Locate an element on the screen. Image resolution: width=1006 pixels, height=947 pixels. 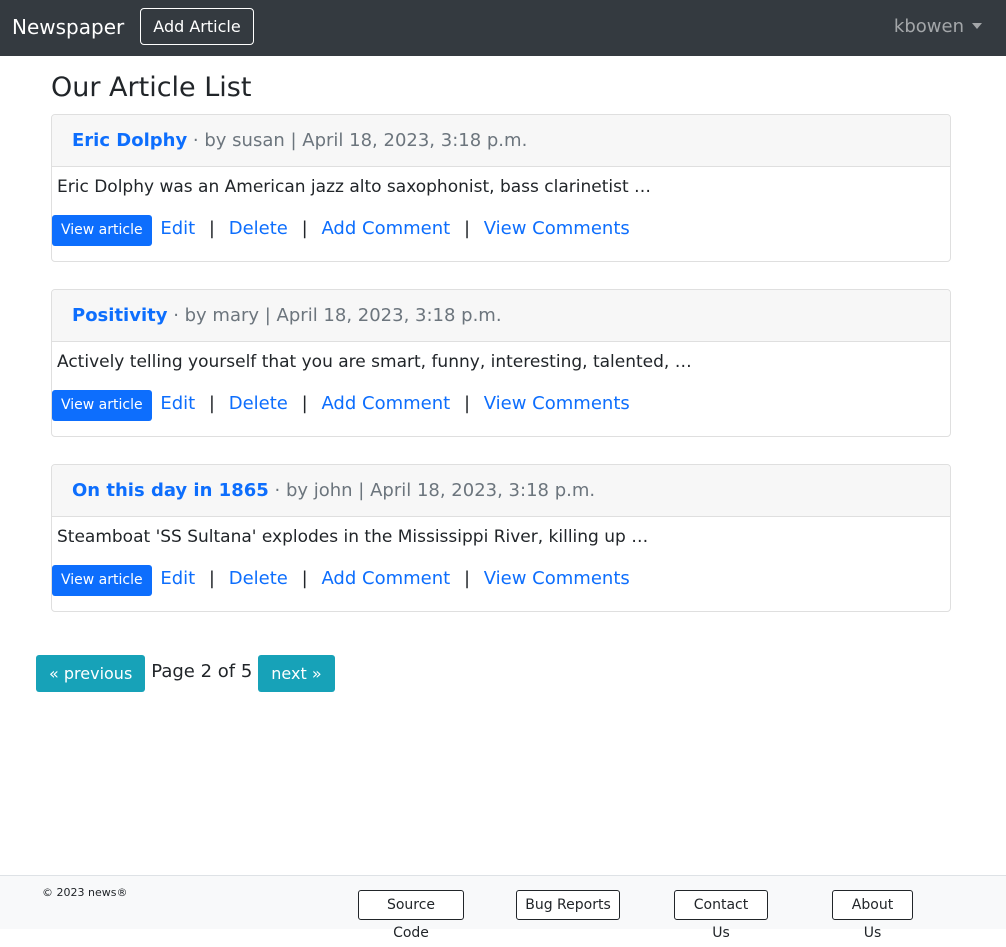
article-meta: · by john | April 18, 2023, 3:18 p.m. is located at coordinates (432, 490).